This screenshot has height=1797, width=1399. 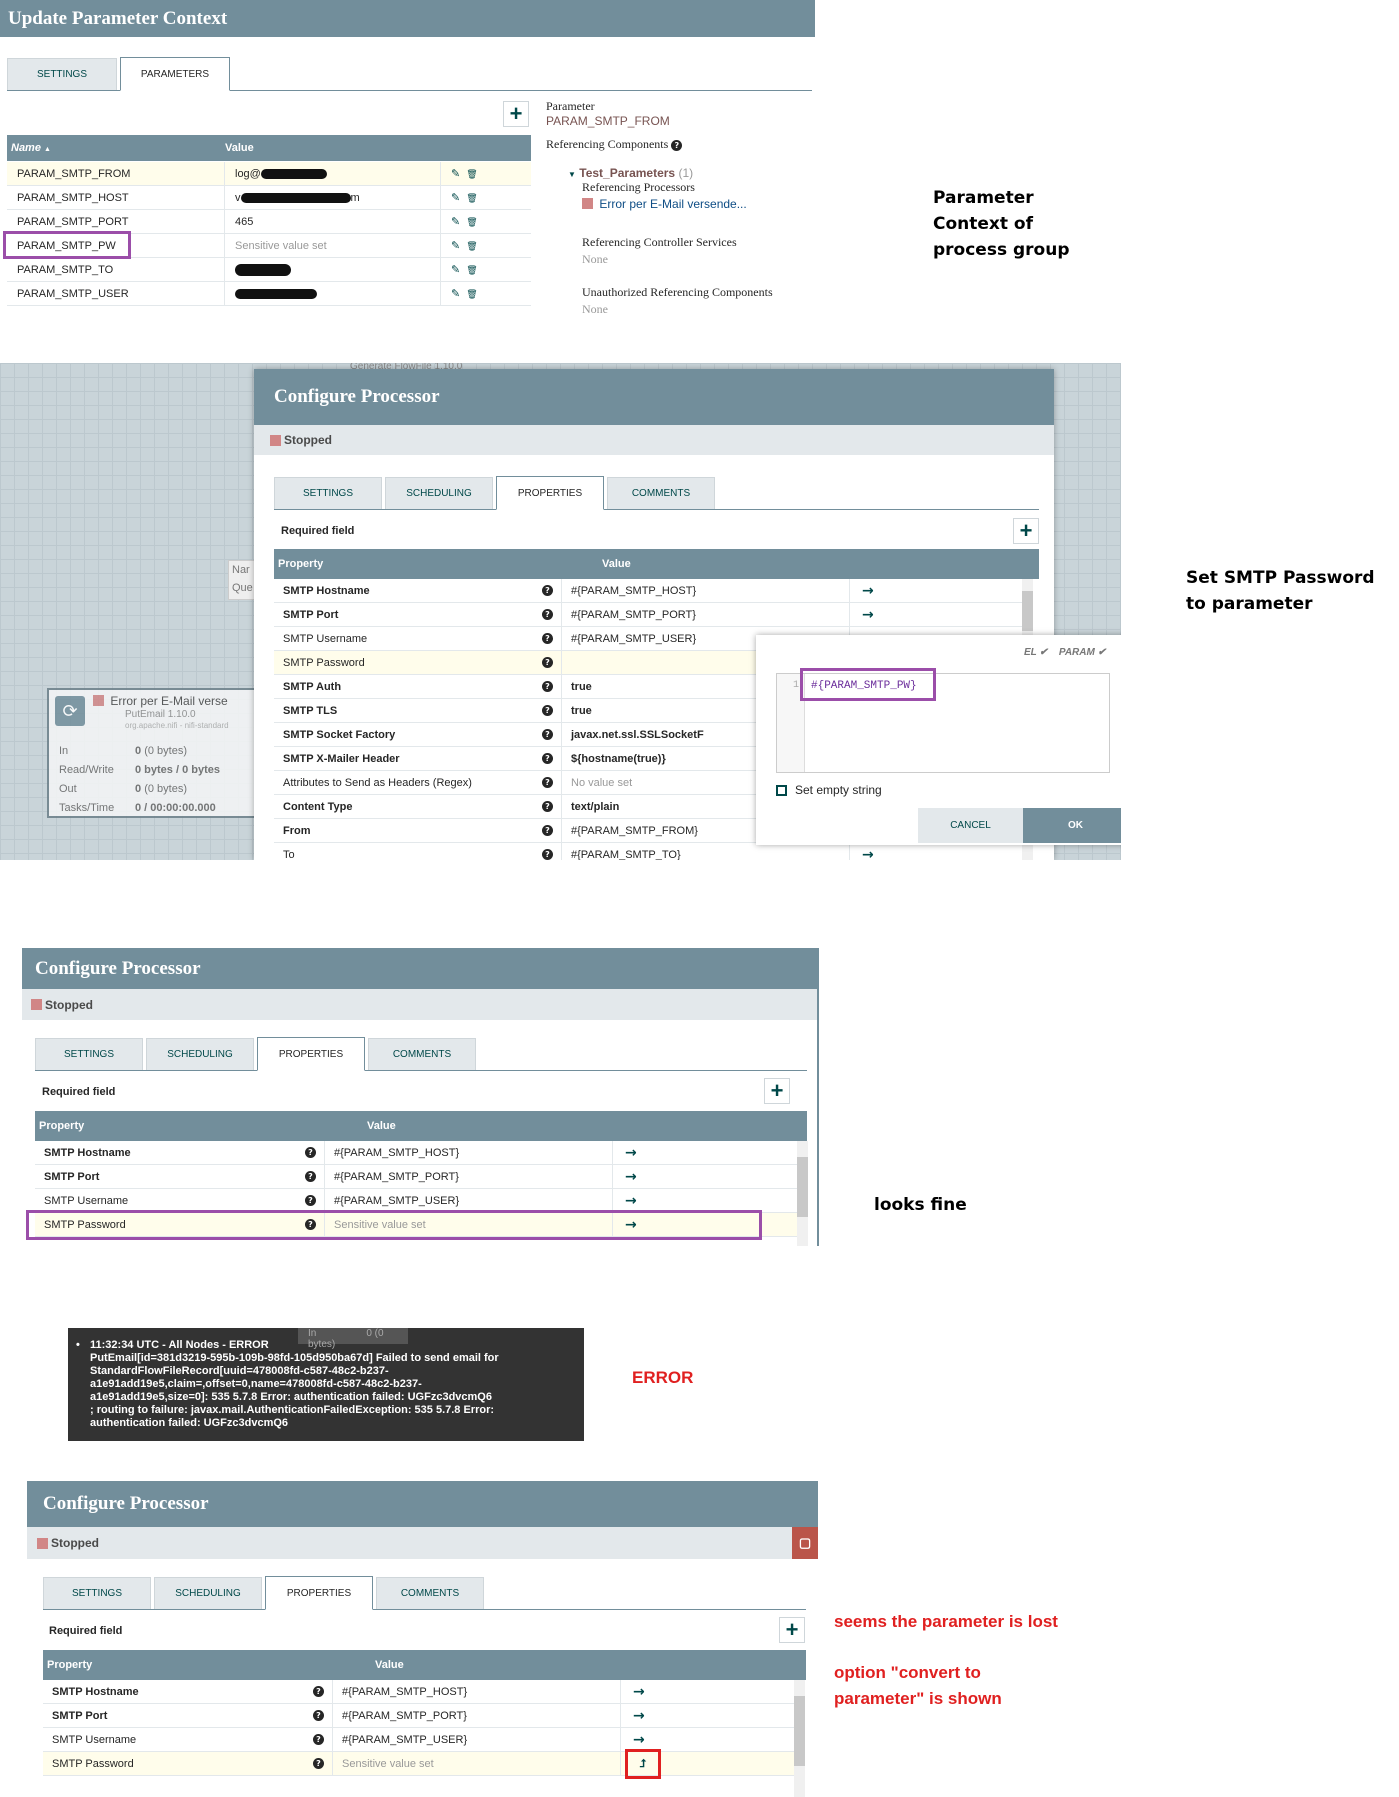 I want to click on table-row: SMTP Username?#{PARAM_SMTP_USER} →, so click(x=418, y=1740).